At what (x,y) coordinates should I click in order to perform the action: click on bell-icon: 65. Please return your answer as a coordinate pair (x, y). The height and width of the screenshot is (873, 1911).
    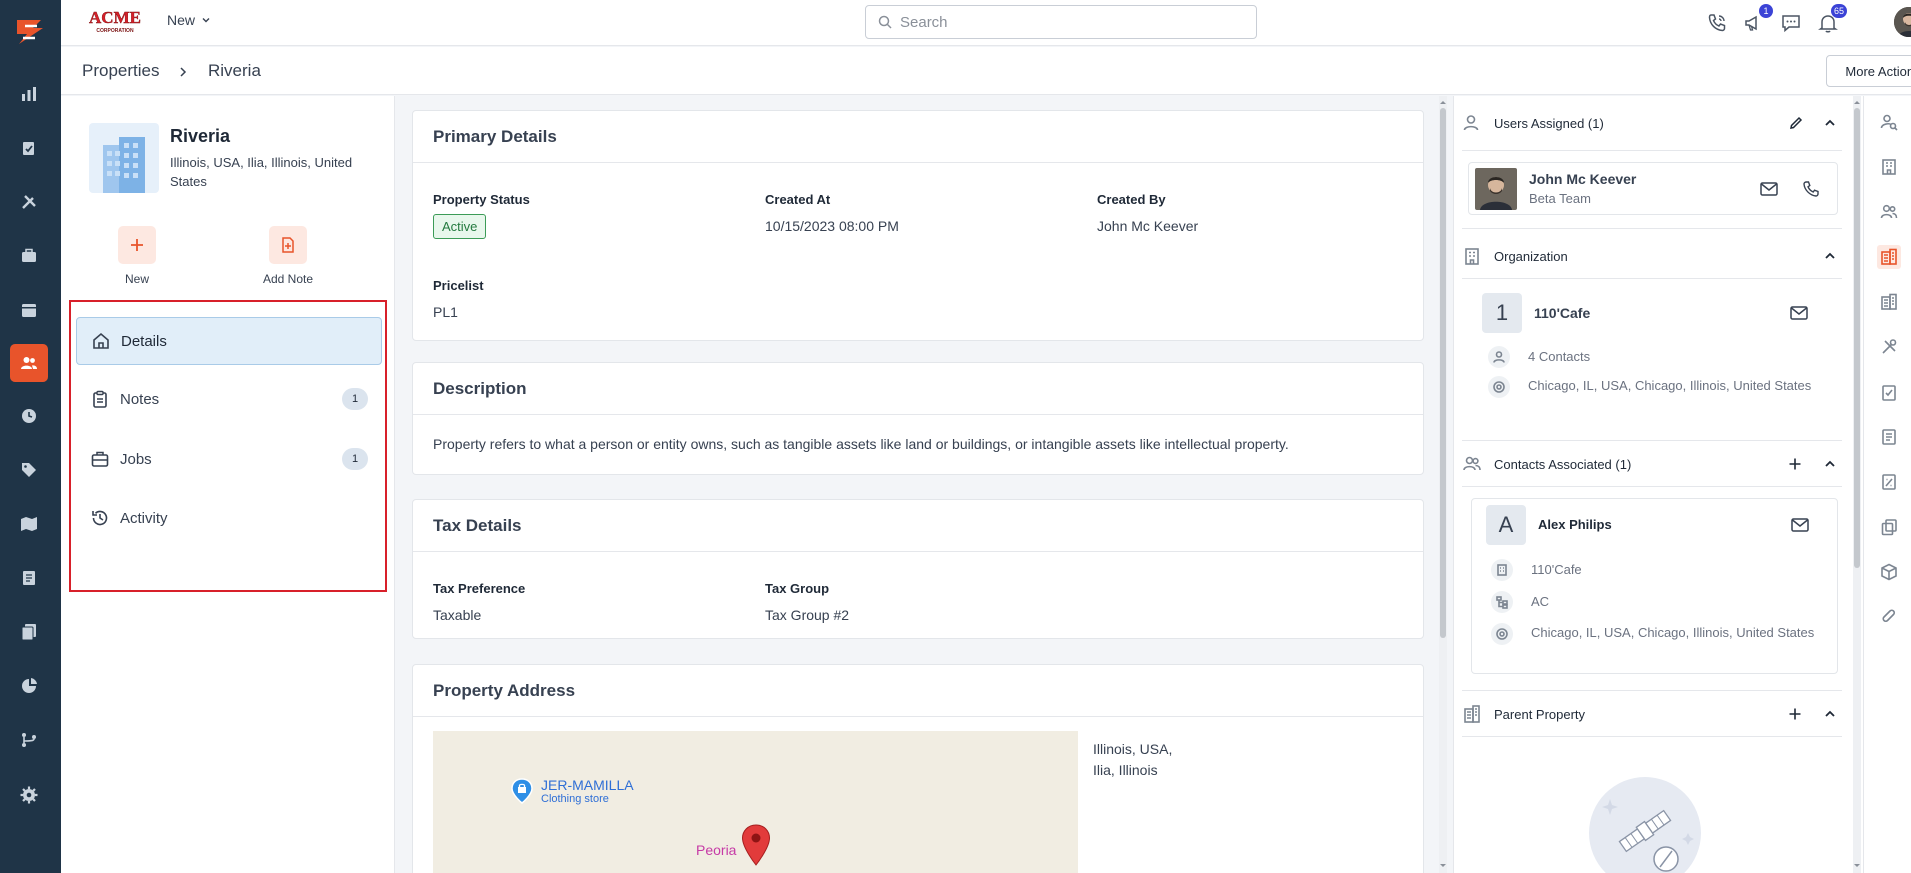
    Looking at the image, I should click on (1831, 20).